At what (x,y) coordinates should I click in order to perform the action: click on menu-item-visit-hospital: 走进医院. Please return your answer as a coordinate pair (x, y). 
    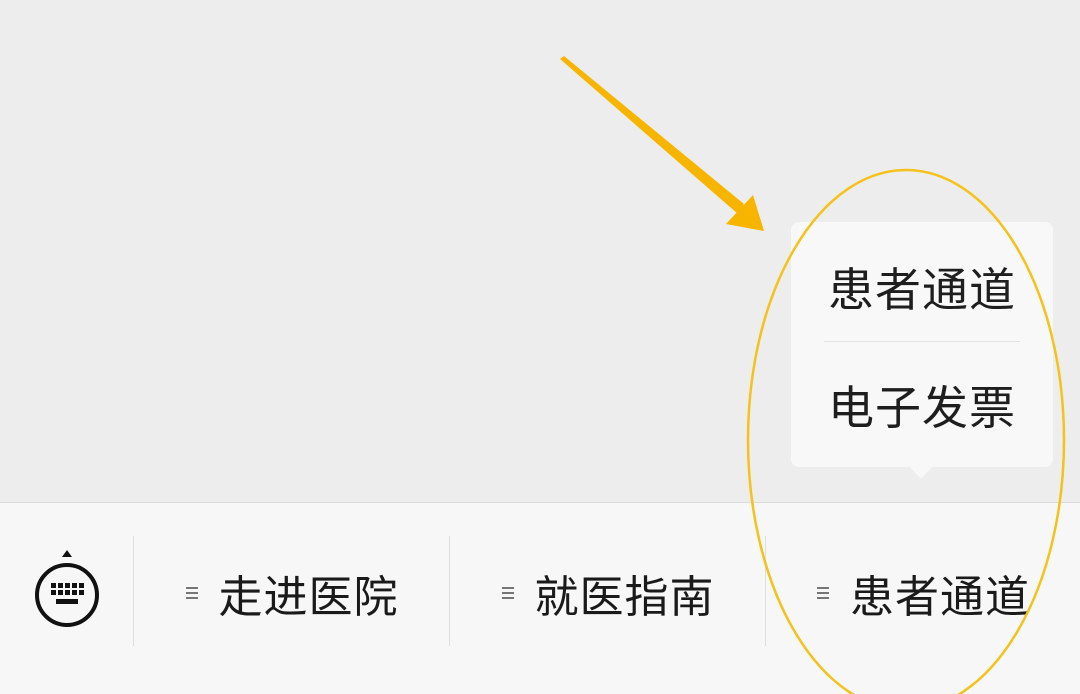
    Looking at the image, I should click on (291, 593).